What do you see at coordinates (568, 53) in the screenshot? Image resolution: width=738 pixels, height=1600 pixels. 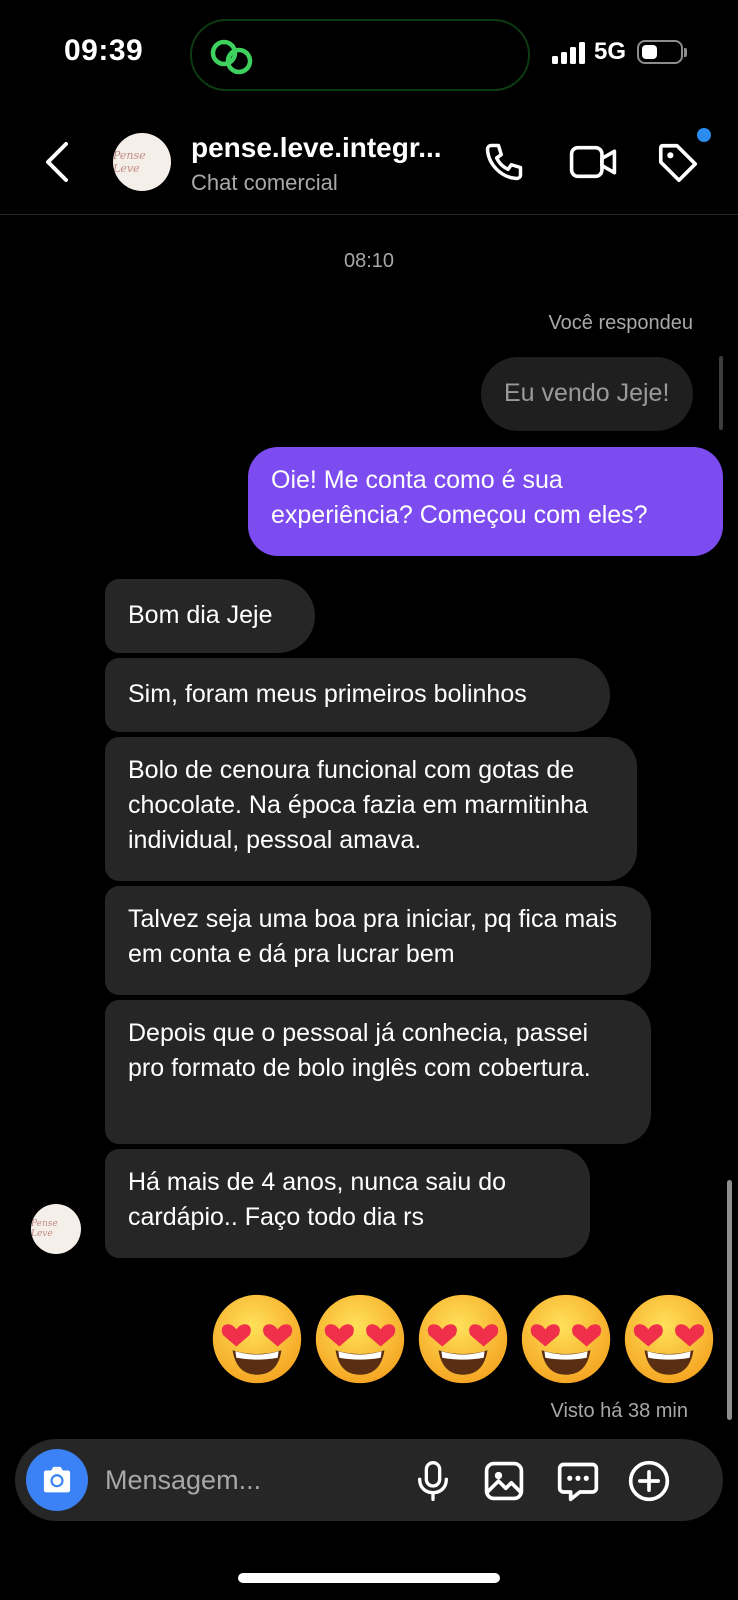 I see `signal-icon` at bounding box center [568, 53].